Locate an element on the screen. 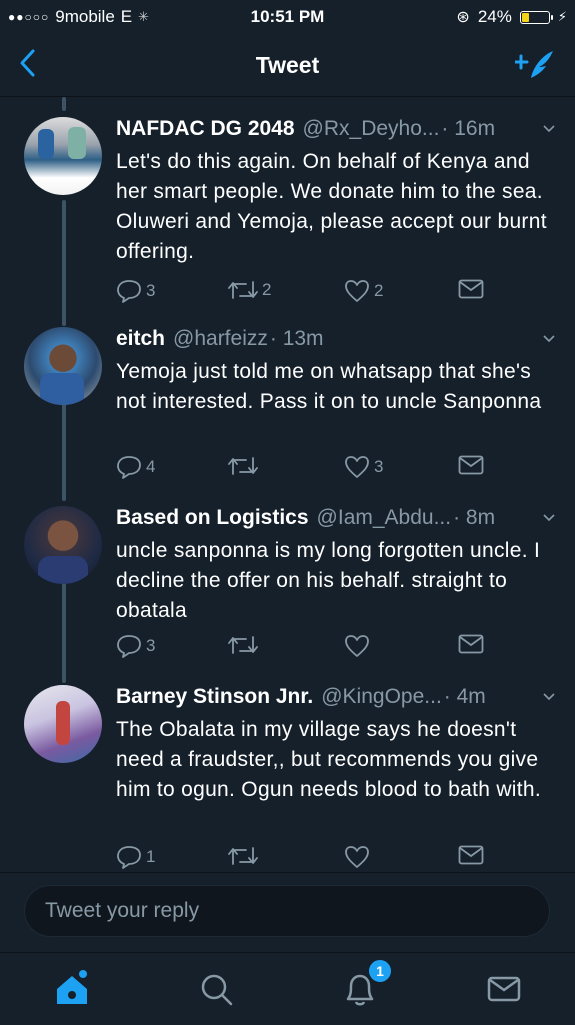 The image size is (575, 1025). author-name: NAFDAC DG 2048 is located at coordinates (205, 129).